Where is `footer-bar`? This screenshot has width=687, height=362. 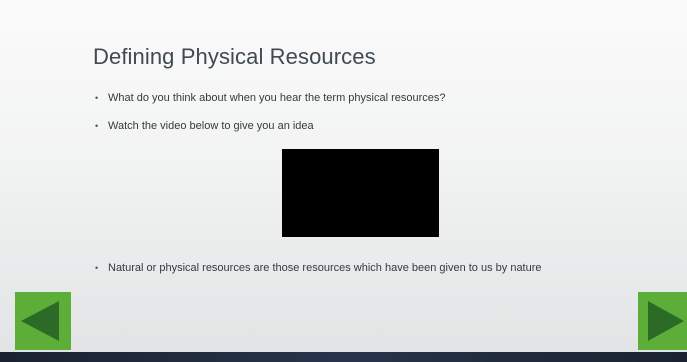
footer-bar is located at coordinates (343, 357).